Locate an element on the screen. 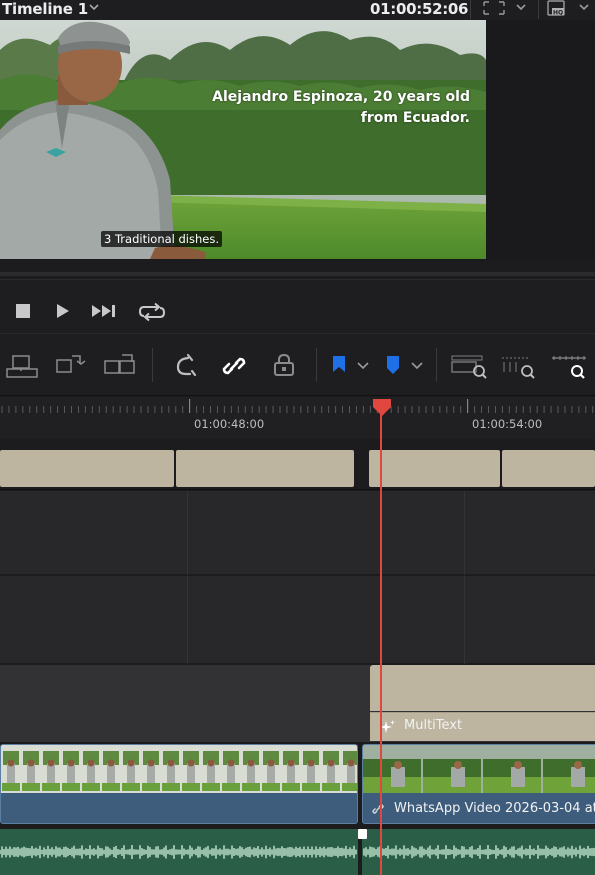  replace-clip-icon is located at coordinates (70, 368).